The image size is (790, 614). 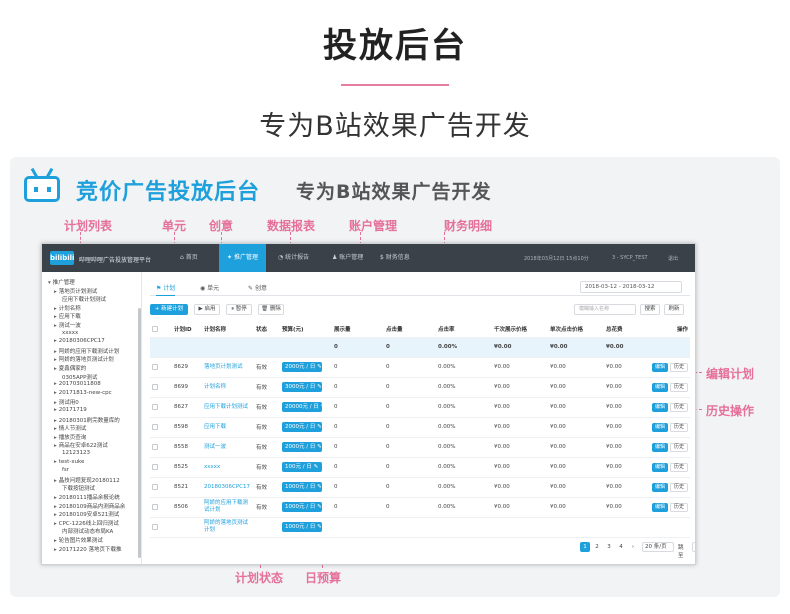 I want to click on select-all-checkbox, so click(x=155, y=329).